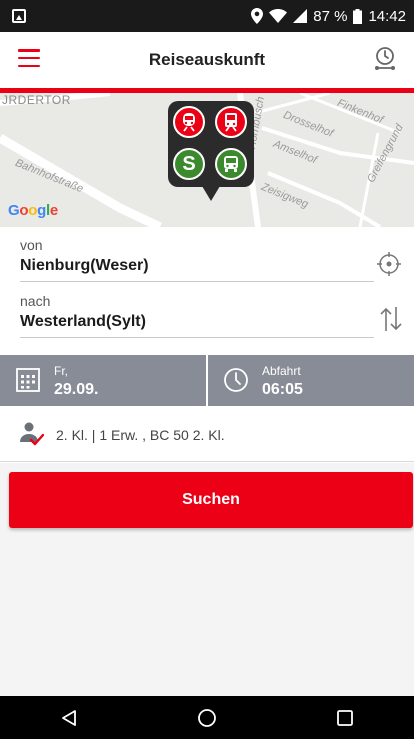  Describe the element at coordinates (189, 122) in the screenshot. I see `ice-train-icon` at that location.